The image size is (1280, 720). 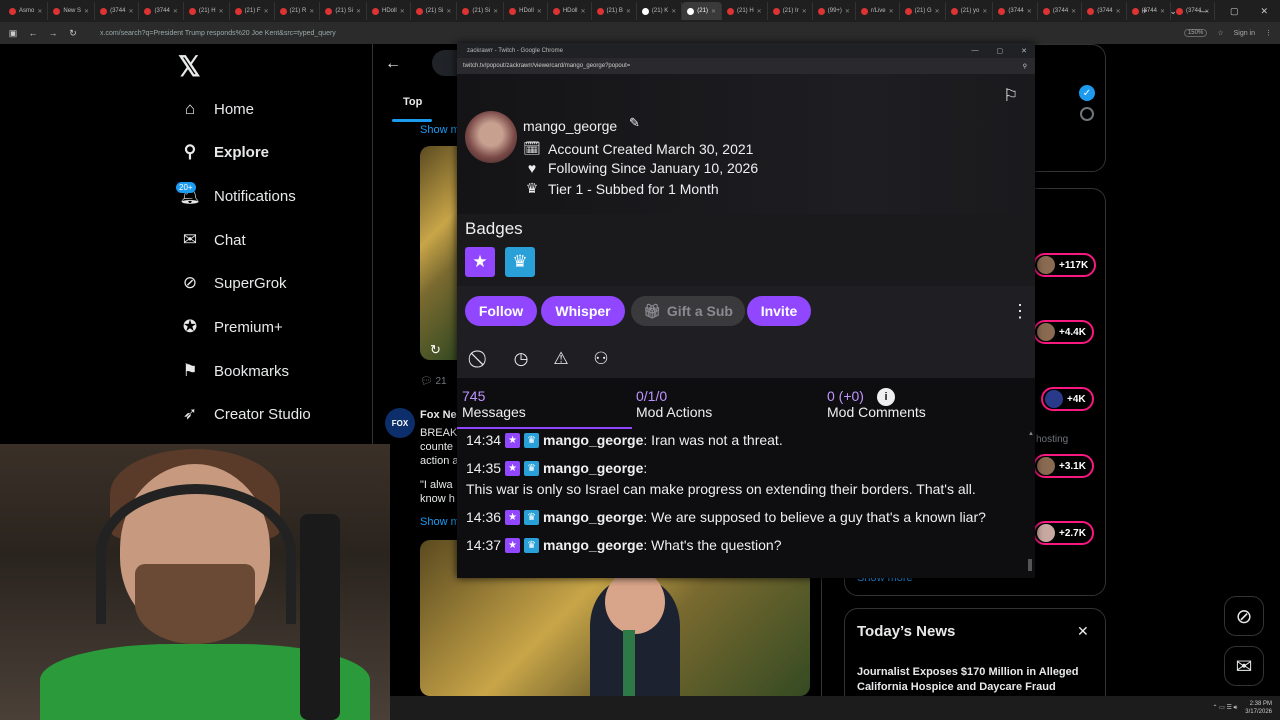 I want to click on follow-button: Follow, so click(x=501, y=311).